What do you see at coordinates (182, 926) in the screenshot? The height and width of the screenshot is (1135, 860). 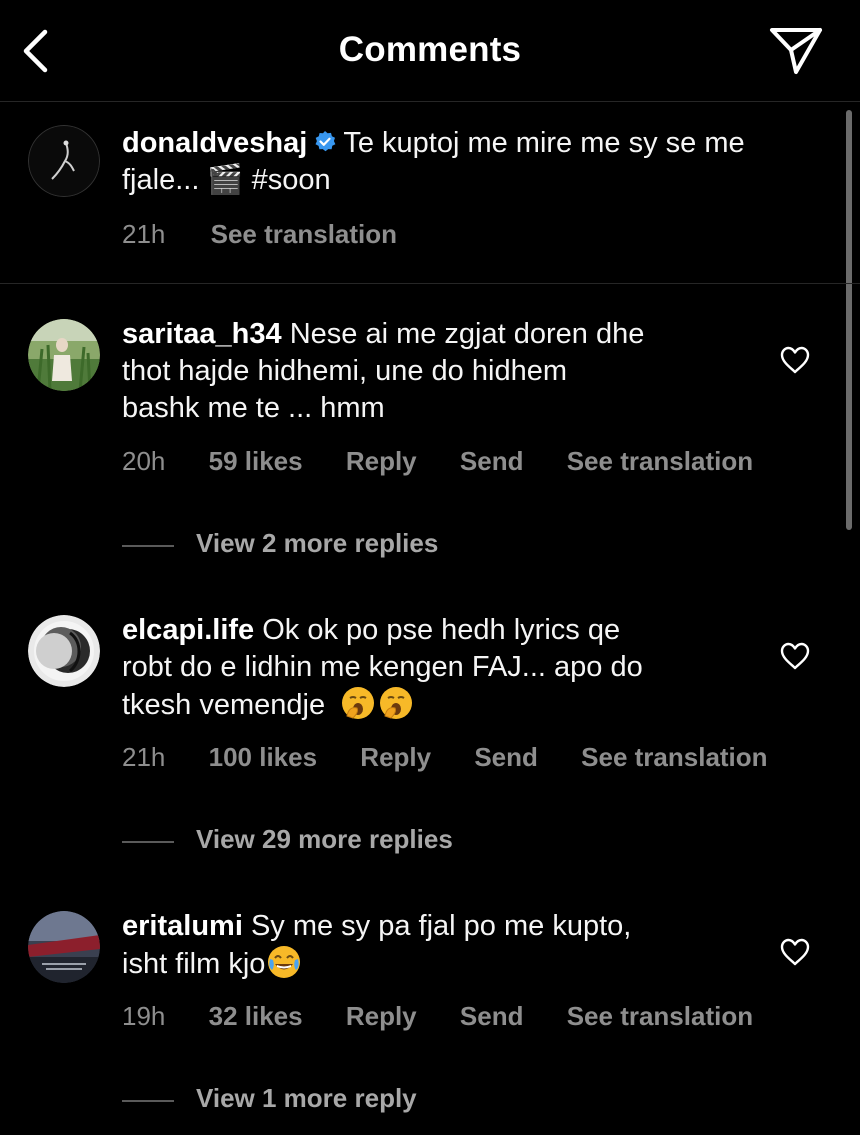 I see `comment-username: eritalumi` at bounding box center [182, 926].